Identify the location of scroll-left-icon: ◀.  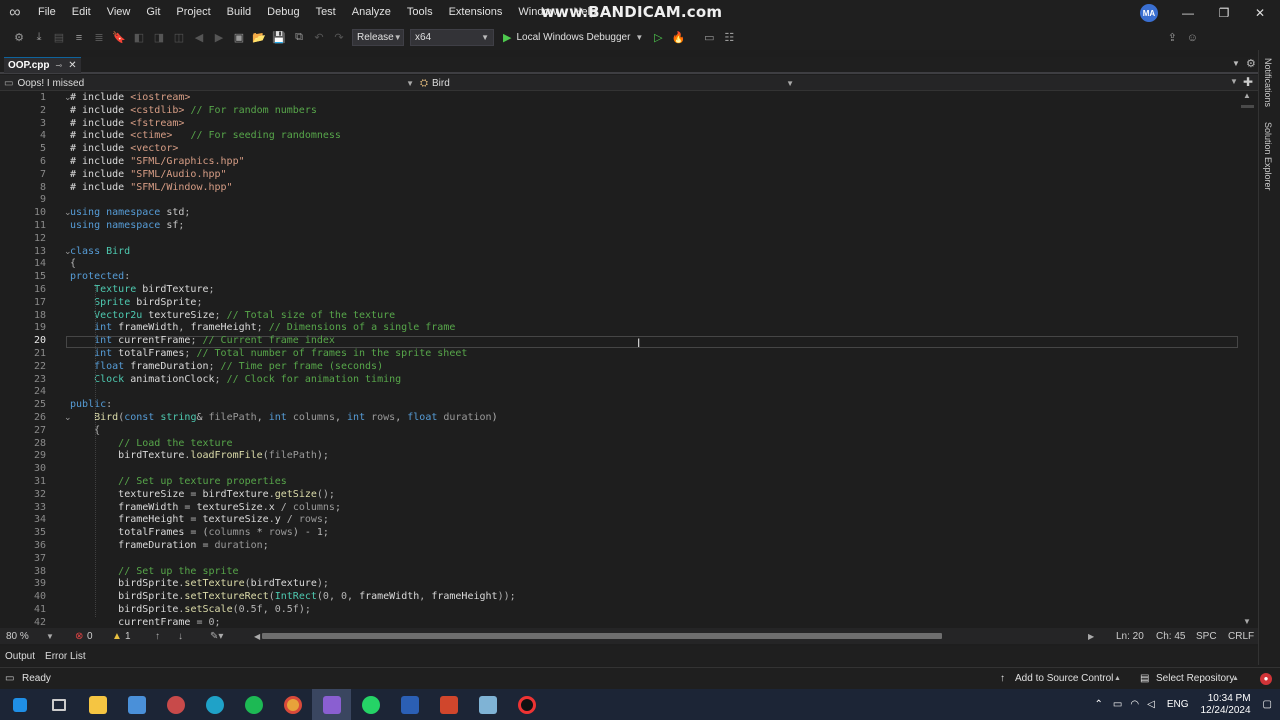
(257, 636).